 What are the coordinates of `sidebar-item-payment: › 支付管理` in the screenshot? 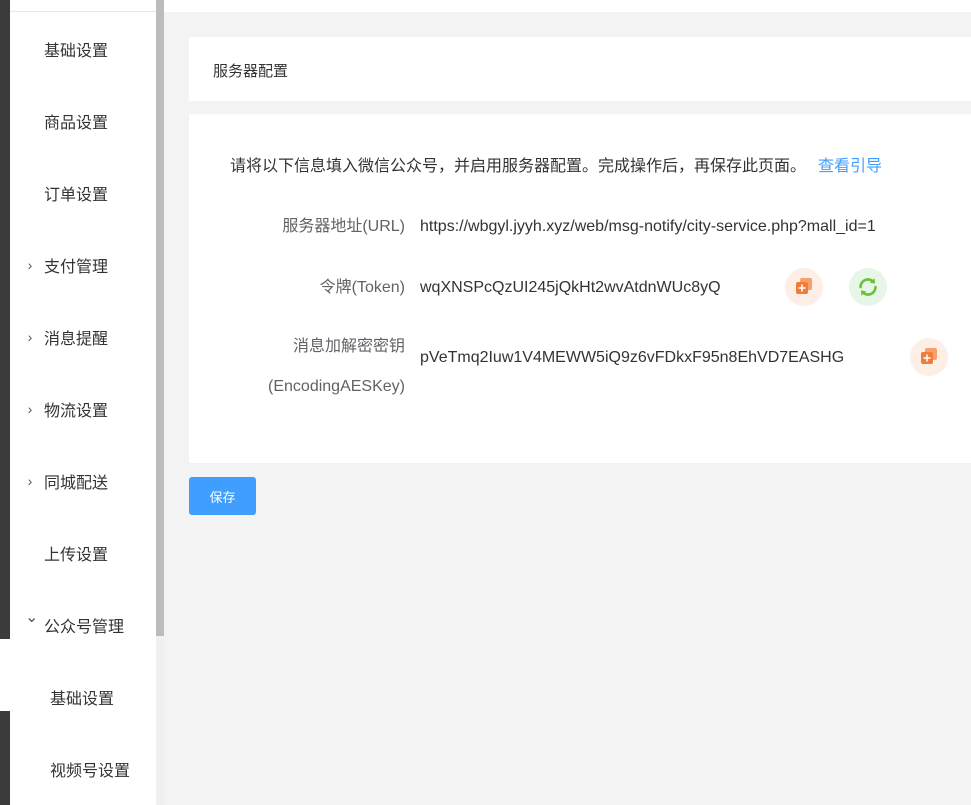 It's located at (83, 265).